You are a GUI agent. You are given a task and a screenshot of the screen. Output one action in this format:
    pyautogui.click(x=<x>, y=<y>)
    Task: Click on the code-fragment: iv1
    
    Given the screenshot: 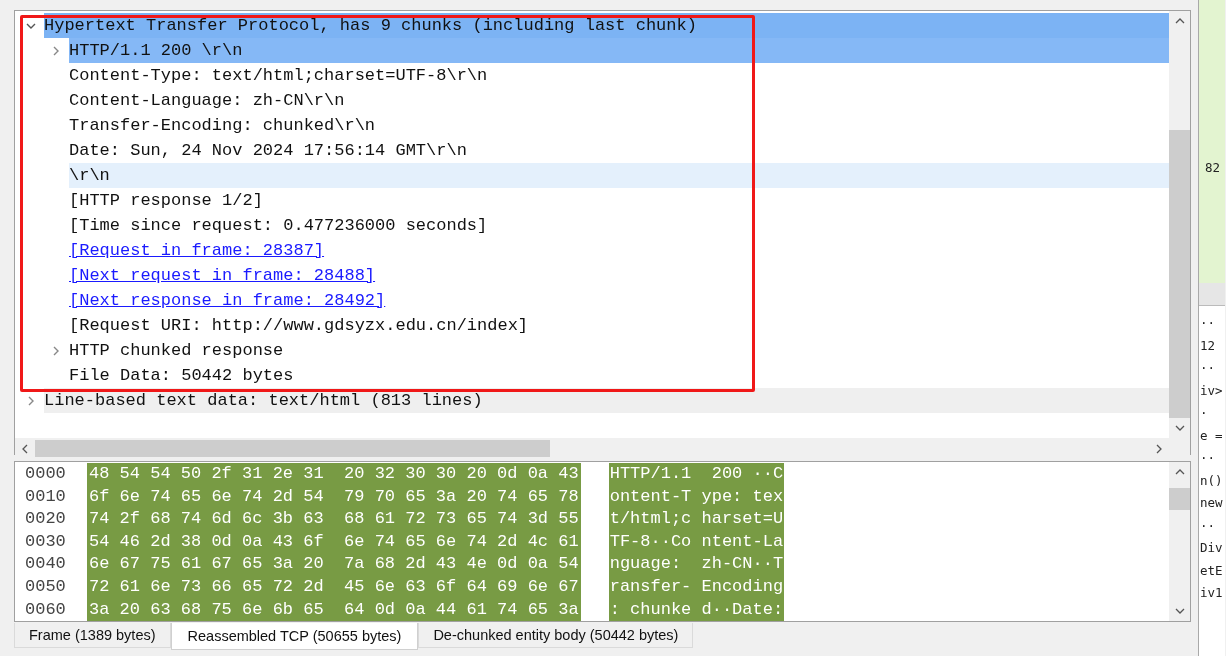 What is the action you would take?
    pyautogui.click(x=1211, y=593)
    